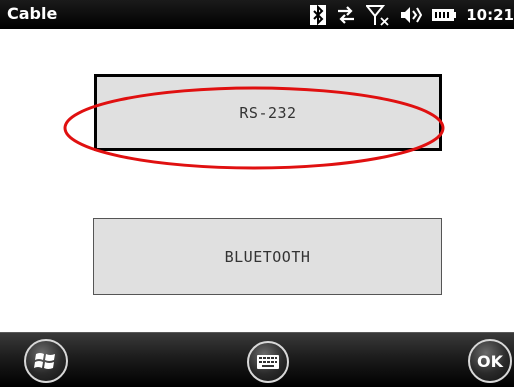  What do you see at coordinates (490, 15) in the screenshot?
I see `clock: 10:21` at bounding box center [490, 15].